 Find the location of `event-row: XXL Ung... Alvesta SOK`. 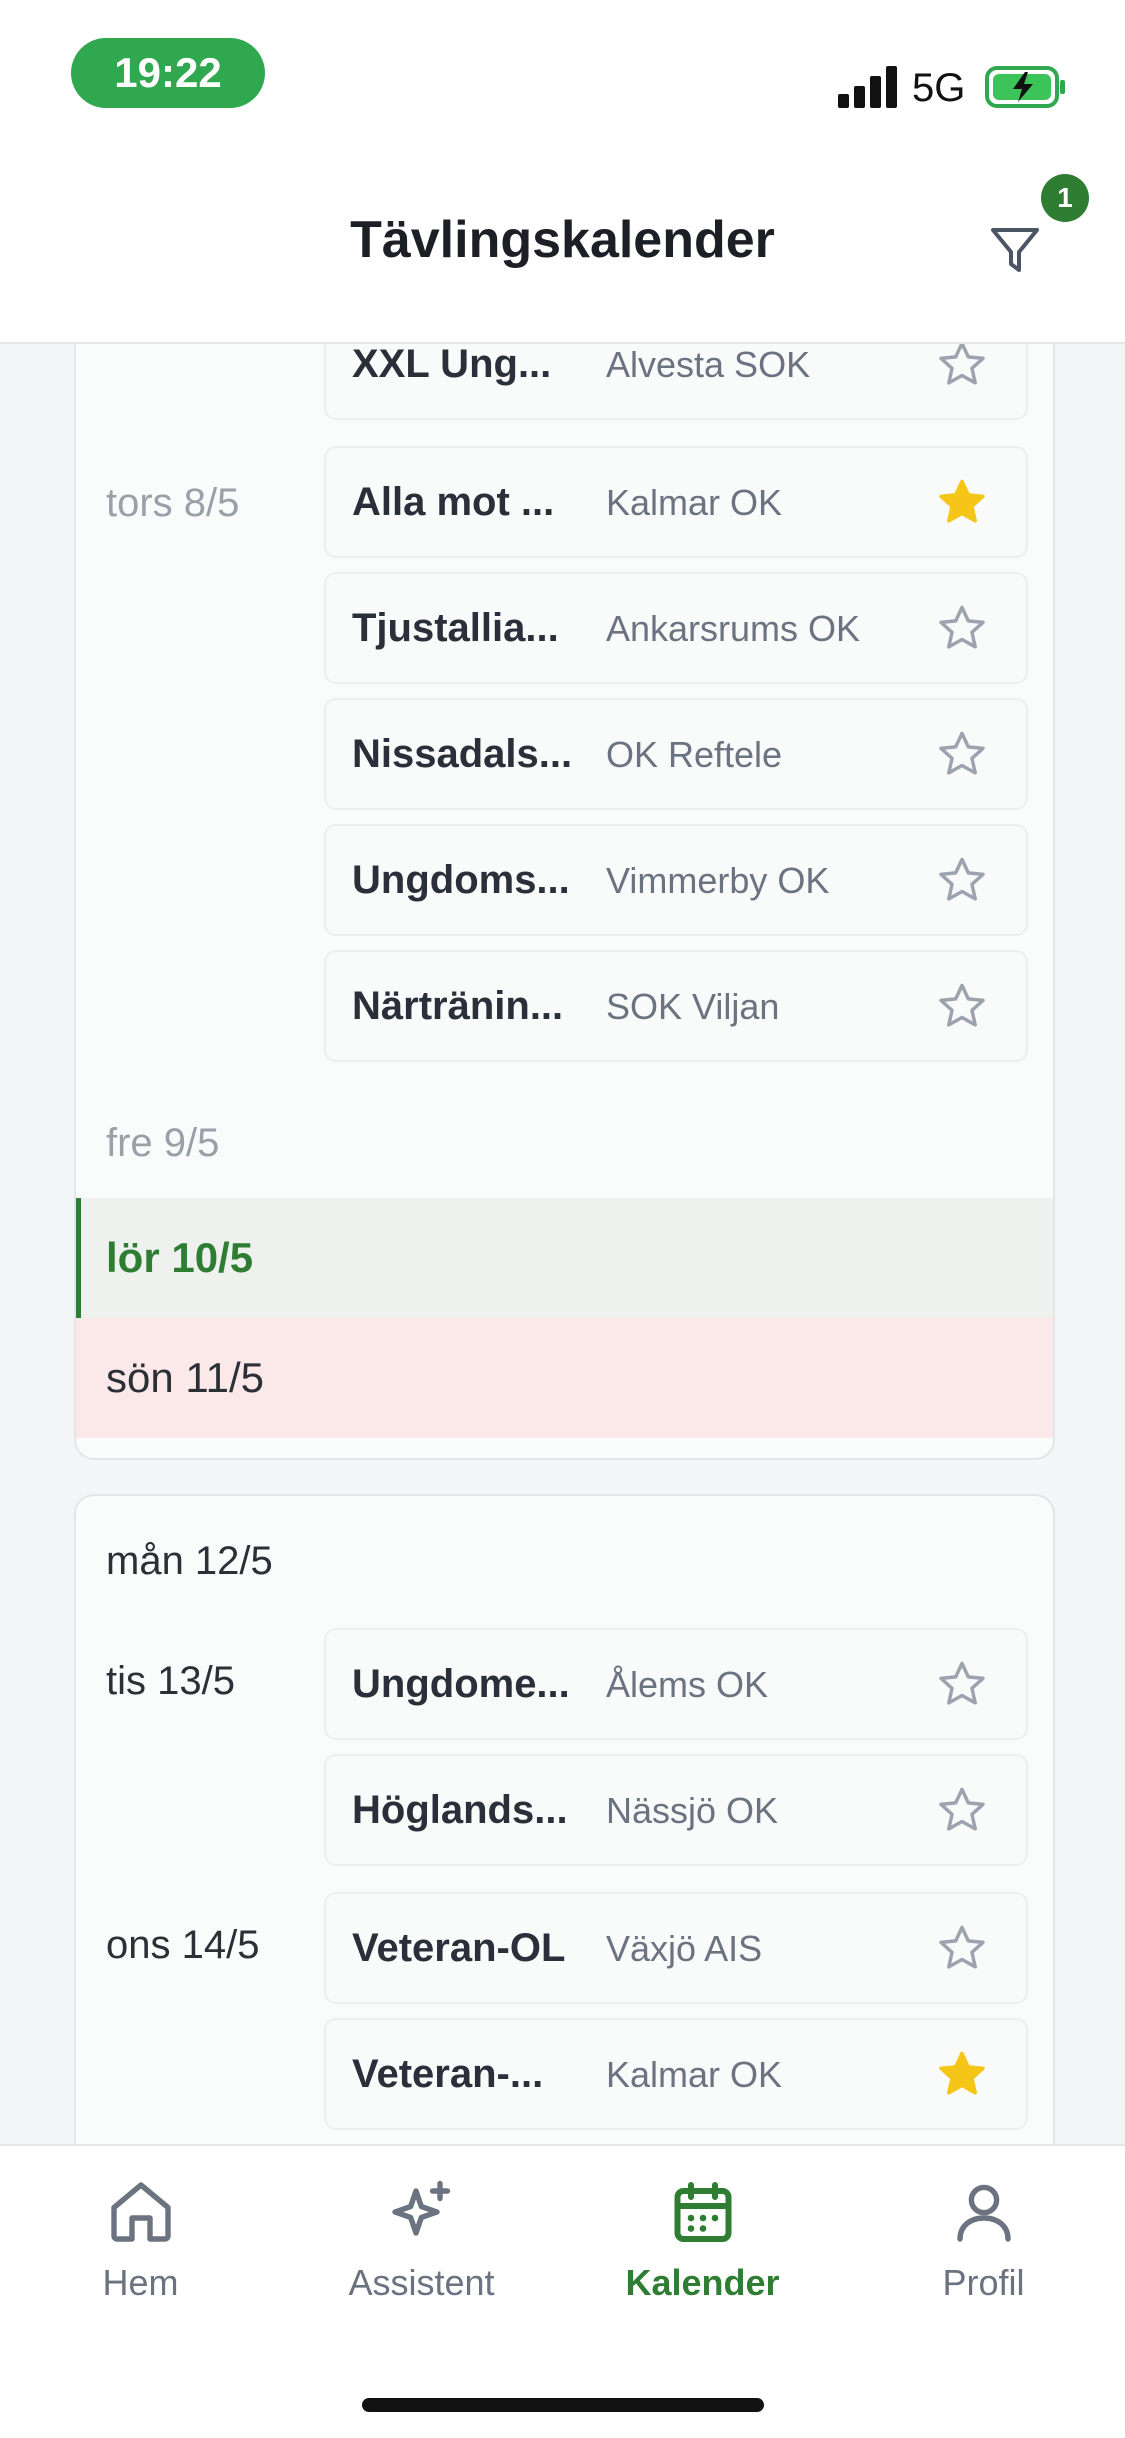

event-row: XXL Ung... Alvesta SOK is located at coordinates (676, 382).